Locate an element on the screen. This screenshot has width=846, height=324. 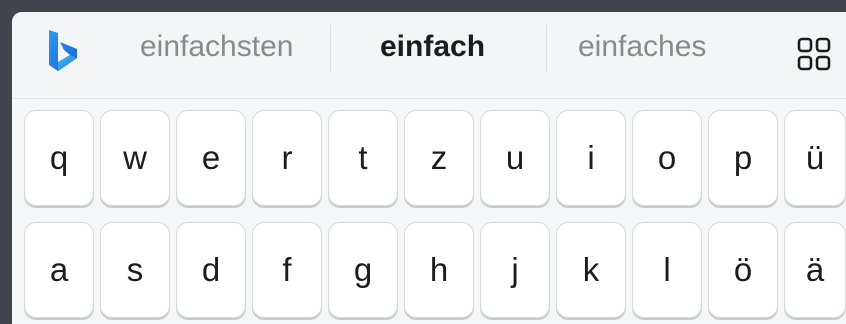
key-q: q is located at coordinates (59, 158).